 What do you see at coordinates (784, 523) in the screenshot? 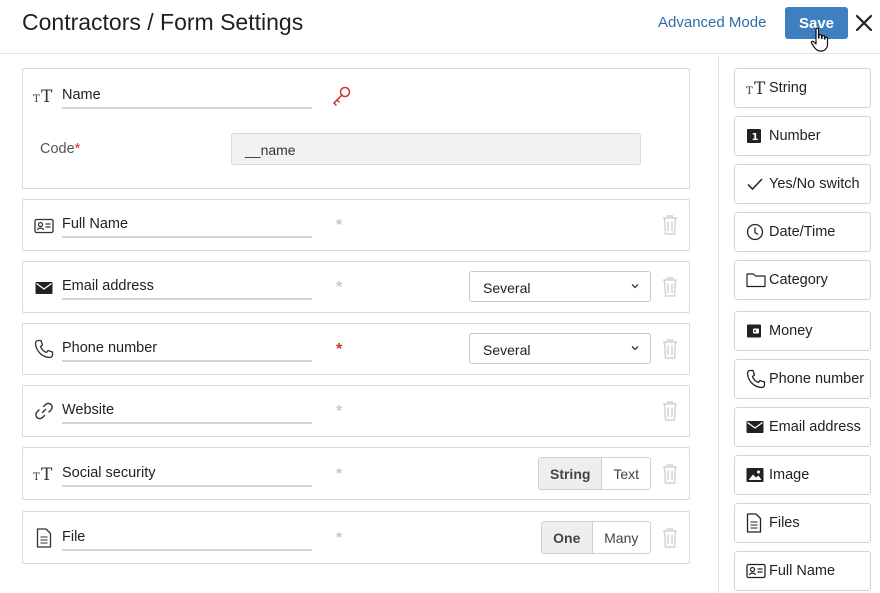
I see `palette-item-label: Files` at bounding box center [784, 523].